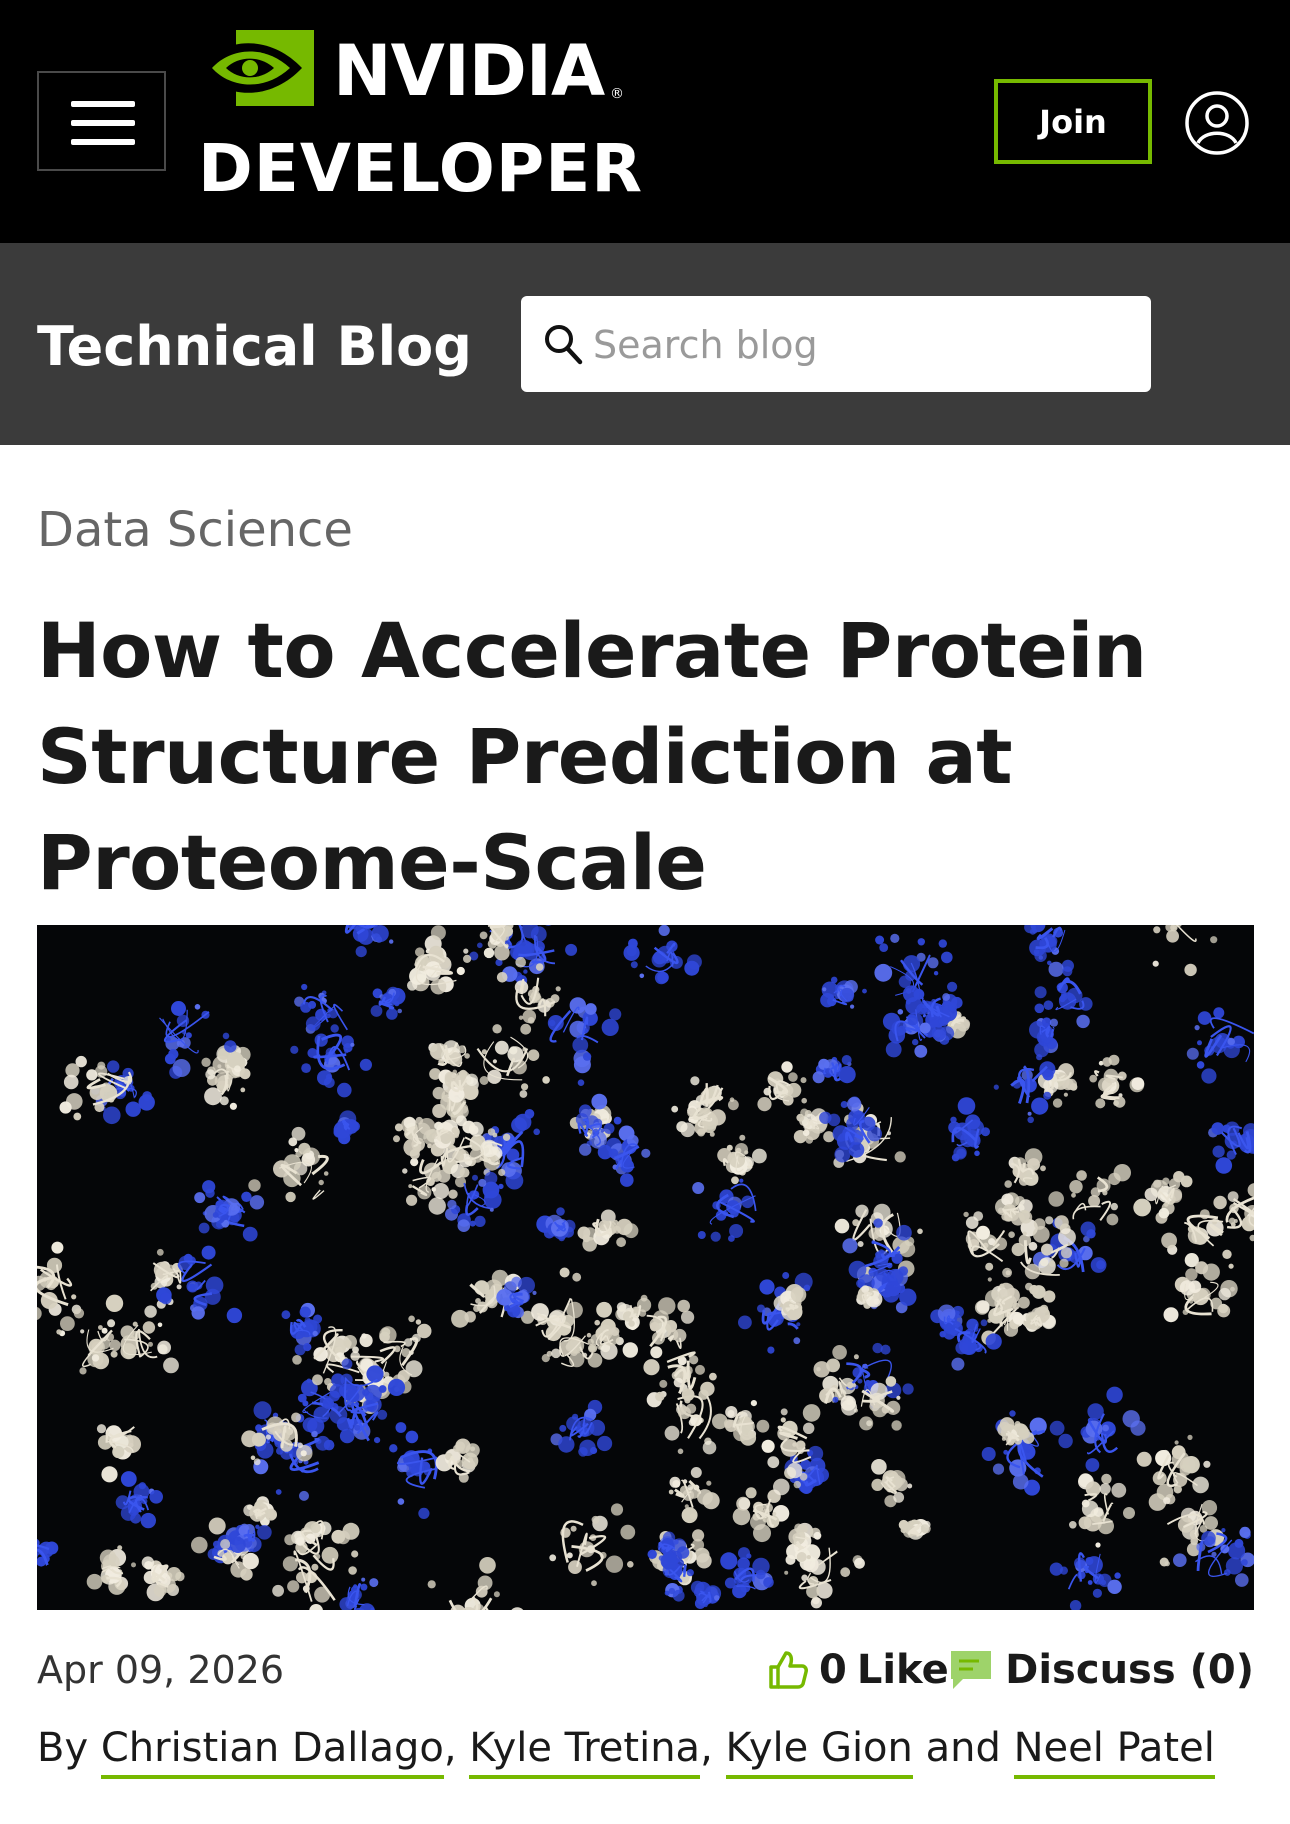 The image size is (1290, 1824). I want to click on like-label: Like, so click(902, 1670).